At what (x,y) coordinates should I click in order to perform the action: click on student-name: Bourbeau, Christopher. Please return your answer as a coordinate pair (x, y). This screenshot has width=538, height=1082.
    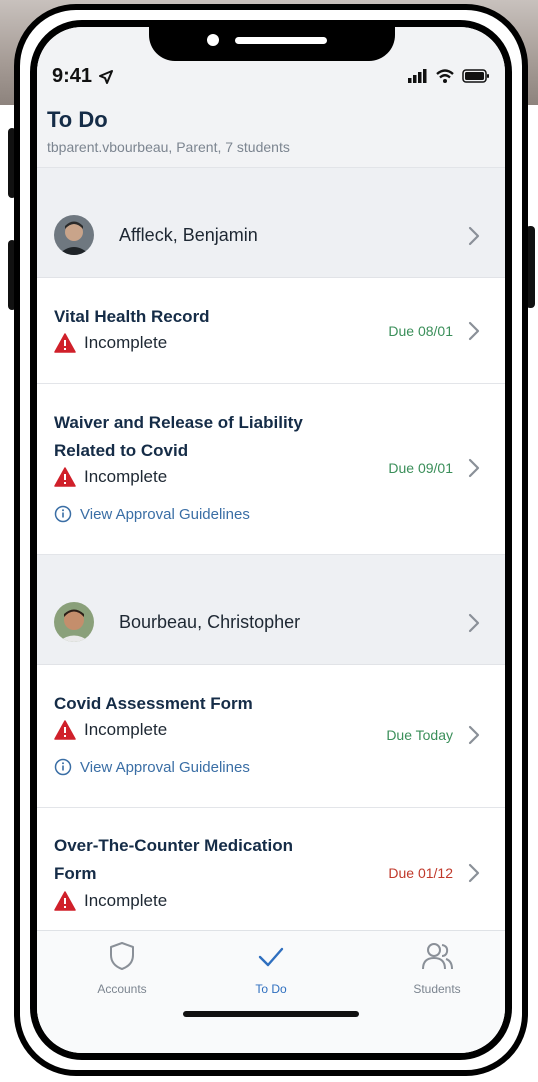
    Looking at the image, I should click on (210, 622).